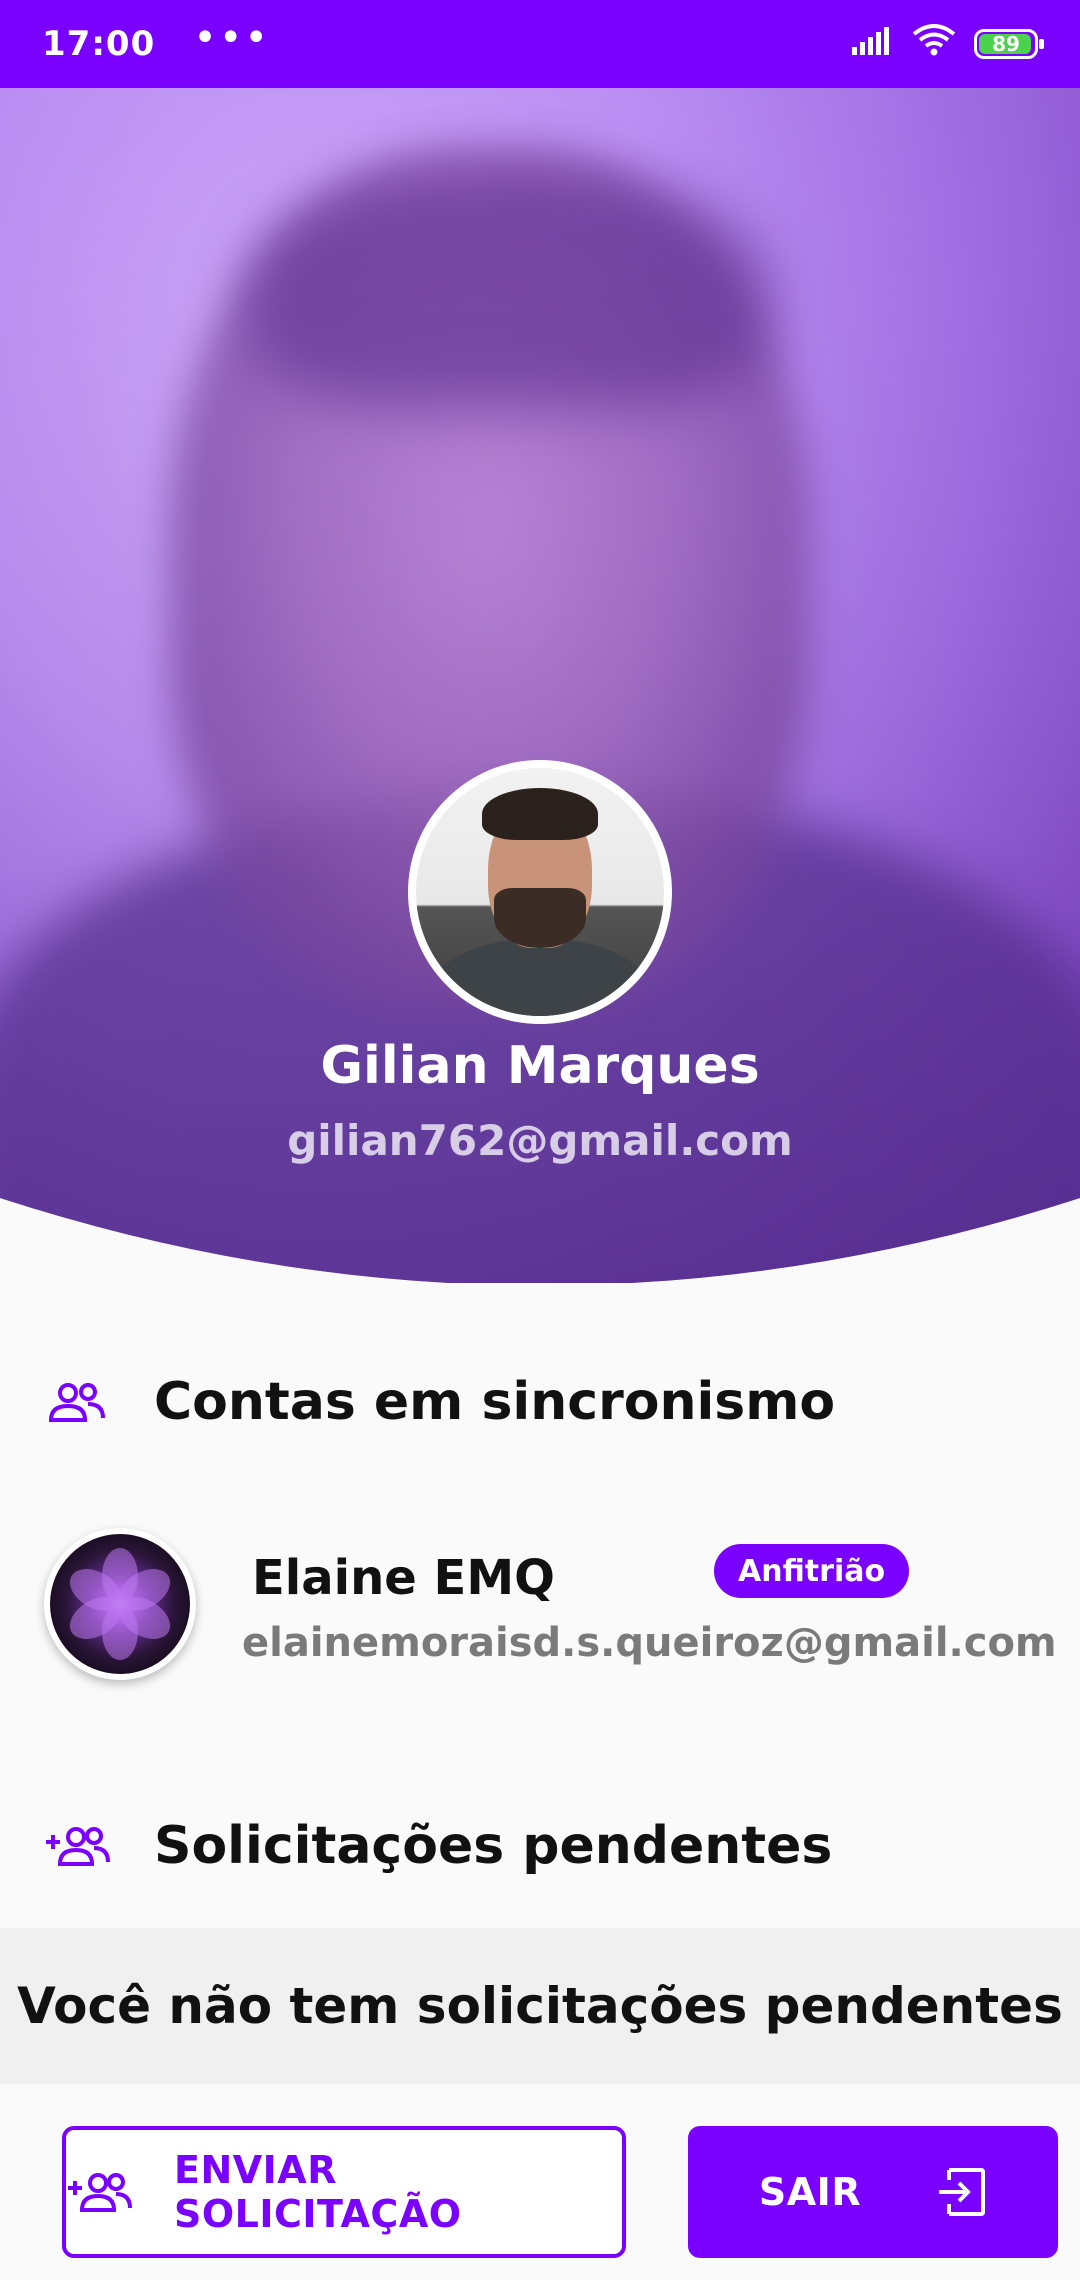 The image size is (1080, 2280). Describe the element at coordinates (493, 1846) in the screenshot. I see `pending-section-title: Solicitações pendentes` at that location.